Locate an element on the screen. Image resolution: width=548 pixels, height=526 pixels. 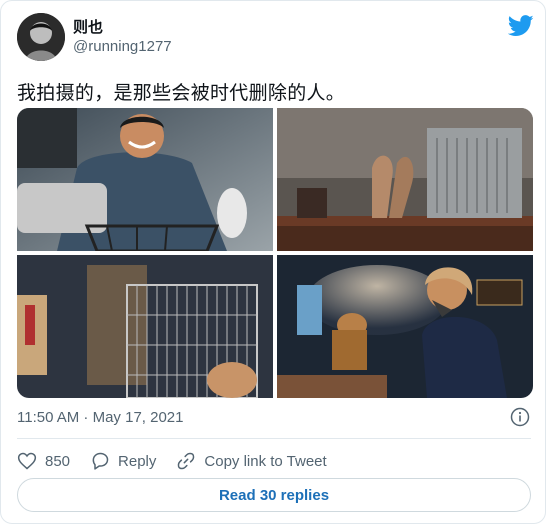
photo-man-smiling is located at coordinates (145, 179).